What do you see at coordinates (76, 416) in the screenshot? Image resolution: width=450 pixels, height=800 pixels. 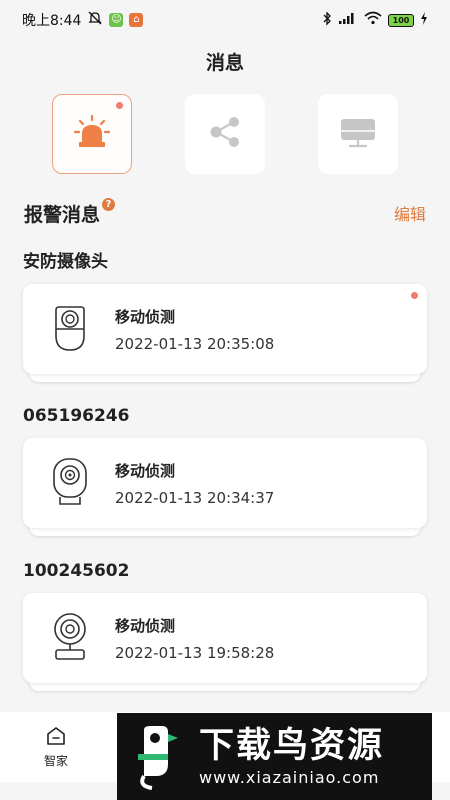 I see `group-title: 065196246` at bounding box center [76, 416].